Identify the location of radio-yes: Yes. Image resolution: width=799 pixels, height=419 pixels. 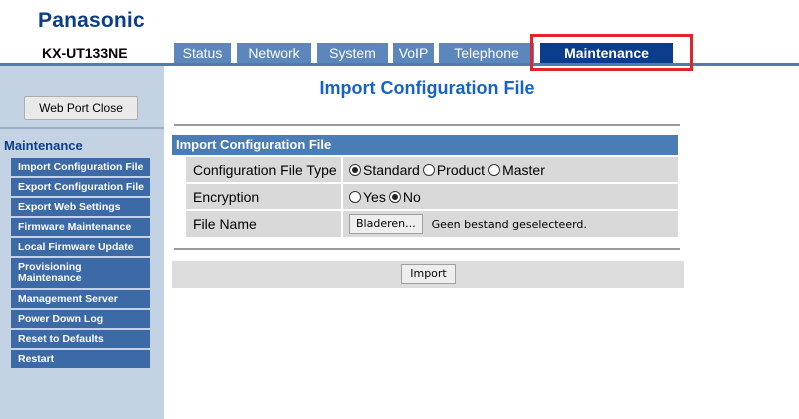
(367, 197).